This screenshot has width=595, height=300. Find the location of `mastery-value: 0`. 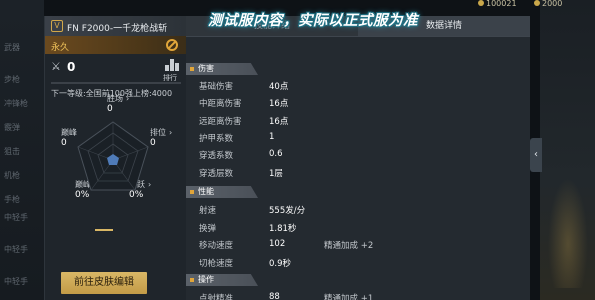

mastery-value: 0 is located at coordinates (71, 67).